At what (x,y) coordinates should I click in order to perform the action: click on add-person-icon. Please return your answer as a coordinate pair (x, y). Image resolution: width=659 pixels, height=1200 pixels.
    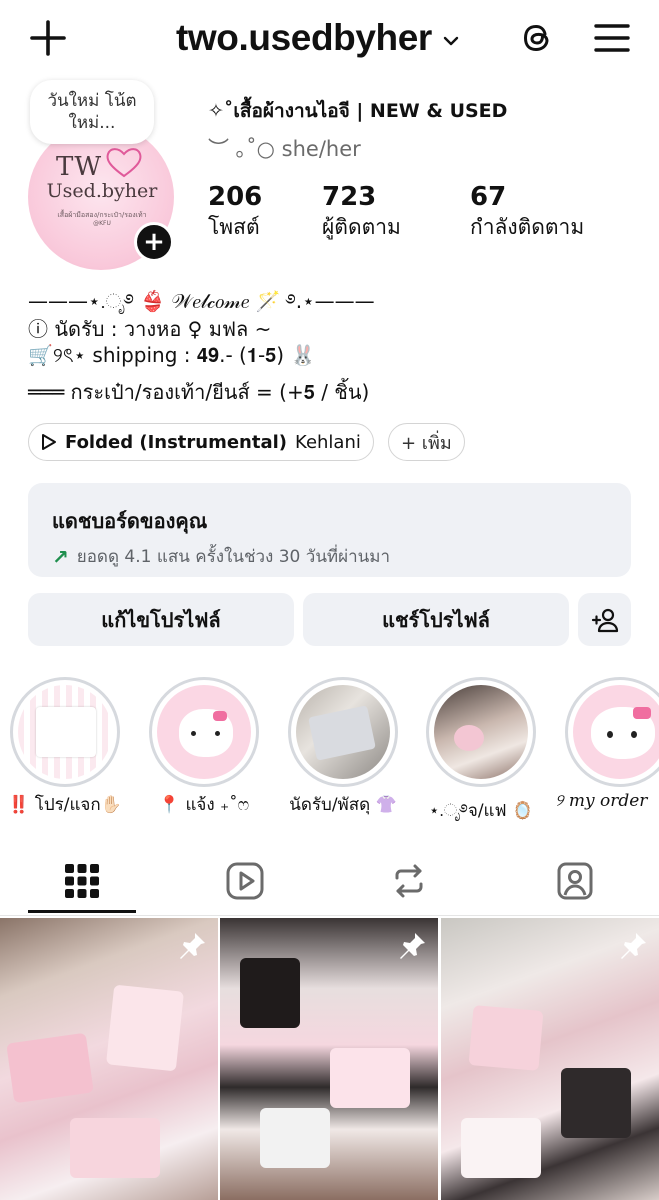
    Looking at the image, I should click on (604, 620).